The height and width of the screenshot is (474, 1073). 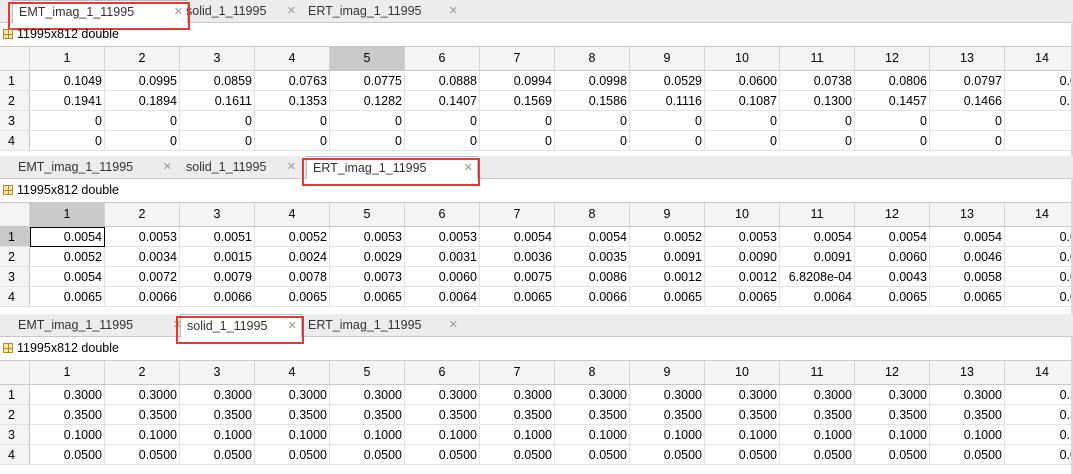 What do you see at coordinates (742, 372) in the screenshot?
I see `column-header-10: 10` at bounding box center [742, 372].